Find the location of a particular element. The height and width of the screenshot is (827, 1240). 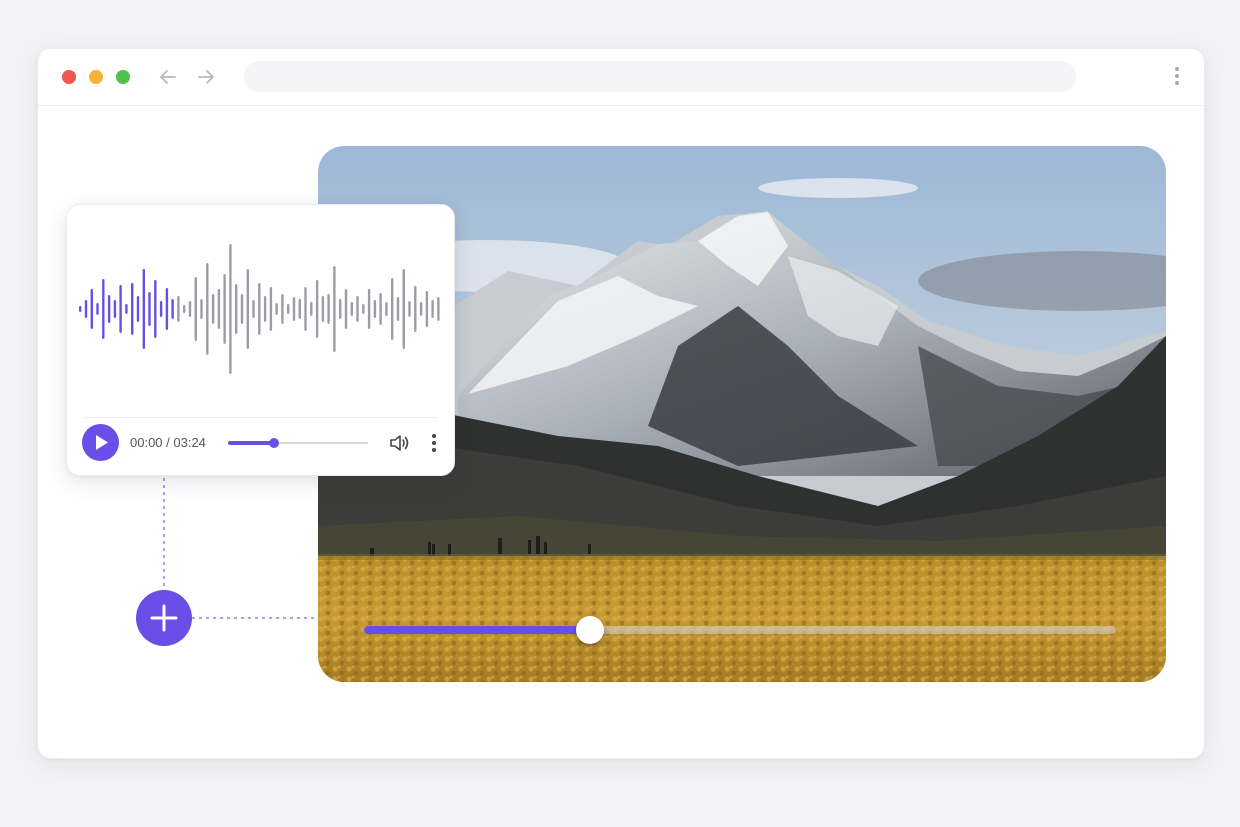

card-divider is located at coordinates (260, 417).